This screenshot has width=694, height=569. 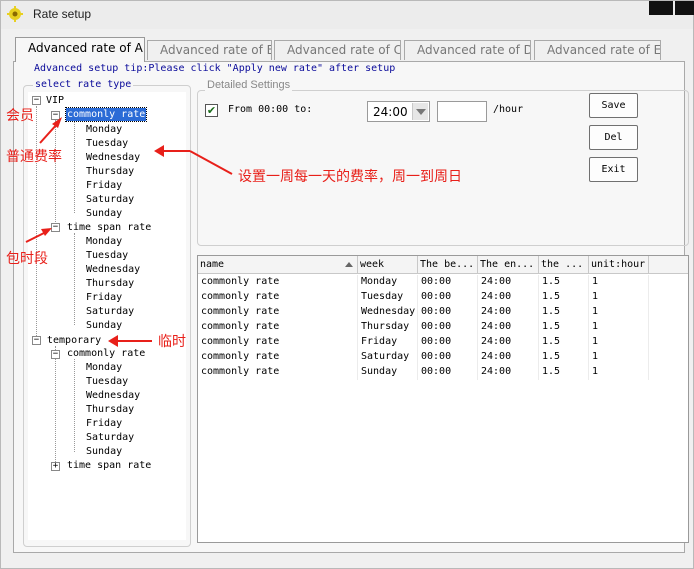 What do you see at coordinates (211, 162) in the screenshot?
I see `arrow-weekly-upper` at bounding box center [211, 162].